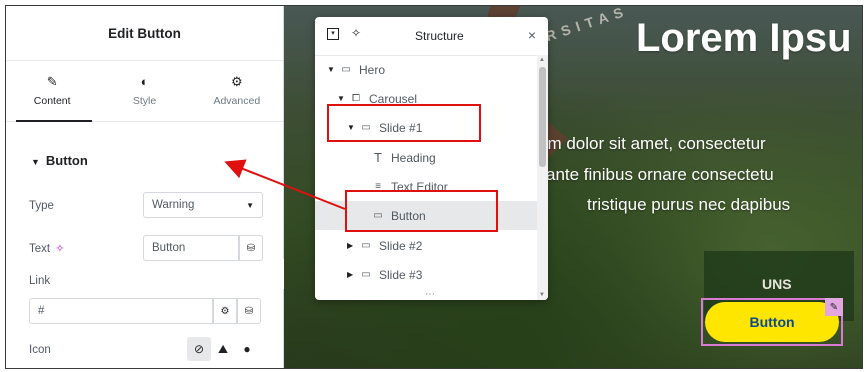  I want to click on tab-style-label: Style, so click(144, 101).